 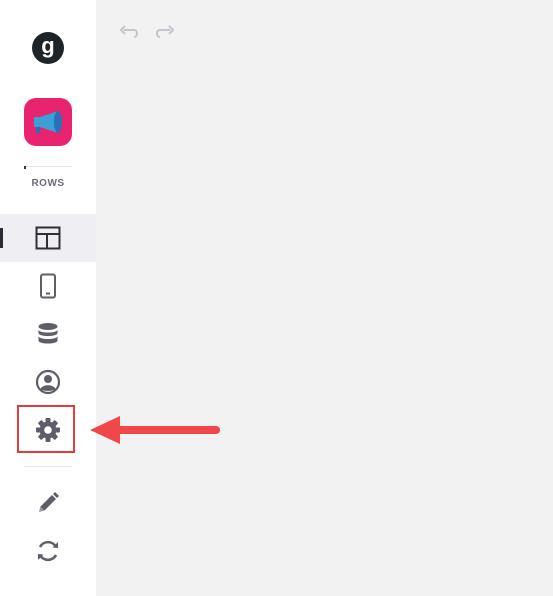 I want to click on nav-mobile, so click(x=48, y=286).